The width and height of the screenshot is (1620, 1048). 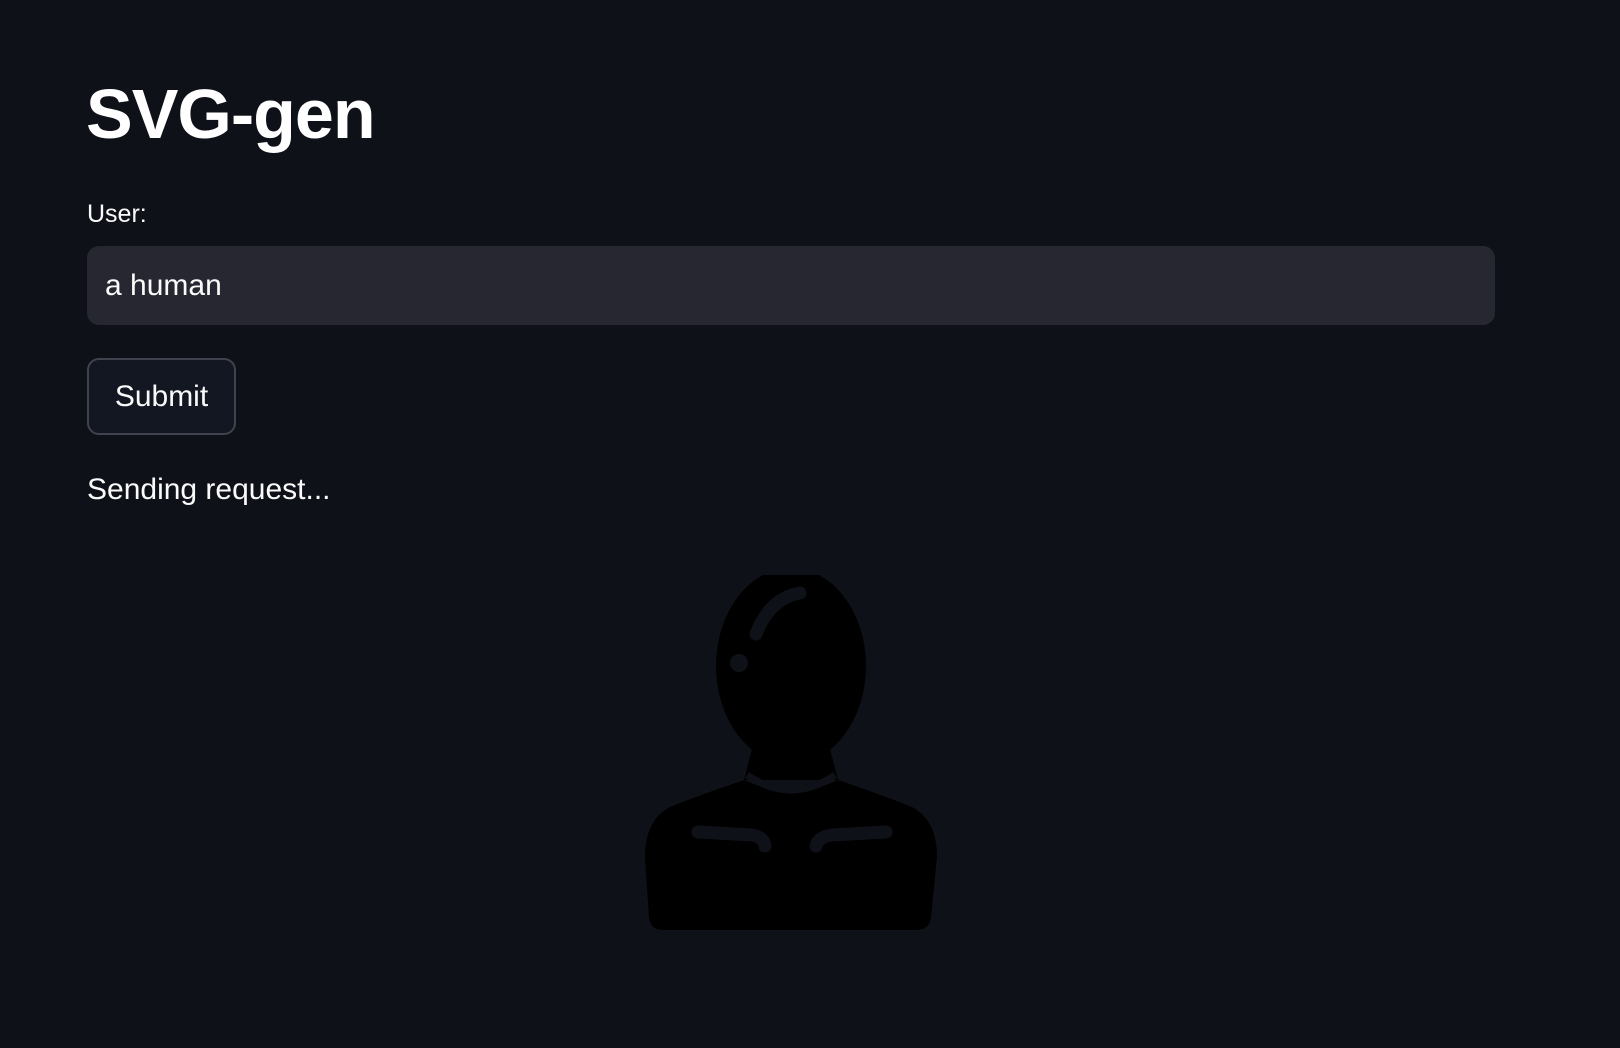 What do you see at coordinates (791, 752) in the screenshot?
I see `person-silhouette-icon` at bounding box center [791, 752].